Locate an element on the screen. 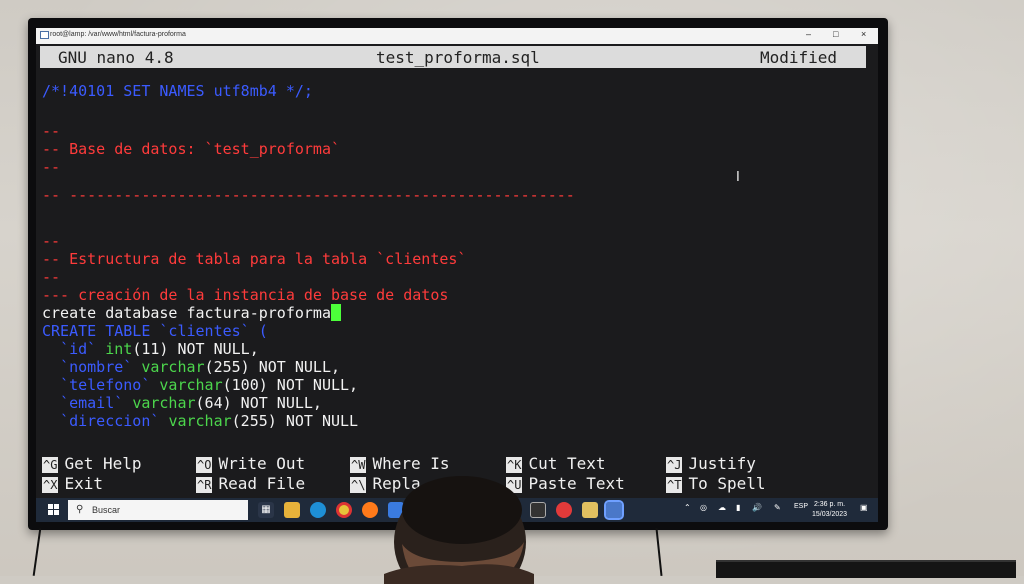 The image size is (1024, 584). person-head is located at coordinates (459, 530).